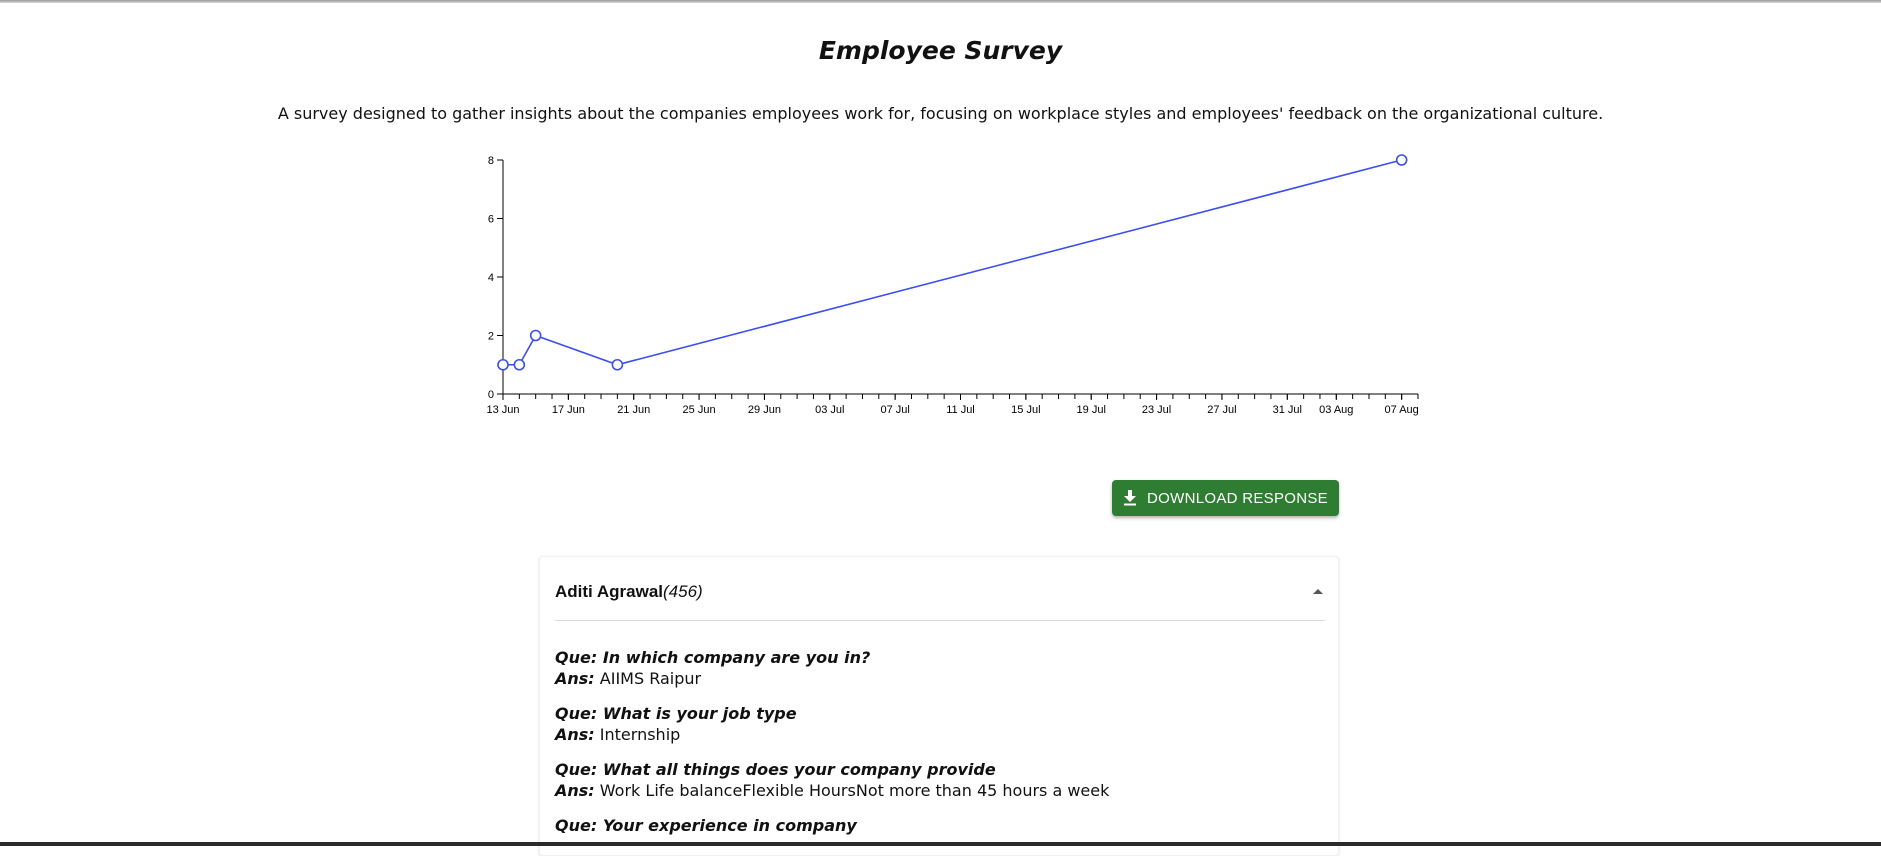 This screenshot has height=856, width=1881. What do you see at coordinates (1402, 410) in the screenshot?
I see `x-tick-label: 07 Aug` at bounding box center [1402, 410].